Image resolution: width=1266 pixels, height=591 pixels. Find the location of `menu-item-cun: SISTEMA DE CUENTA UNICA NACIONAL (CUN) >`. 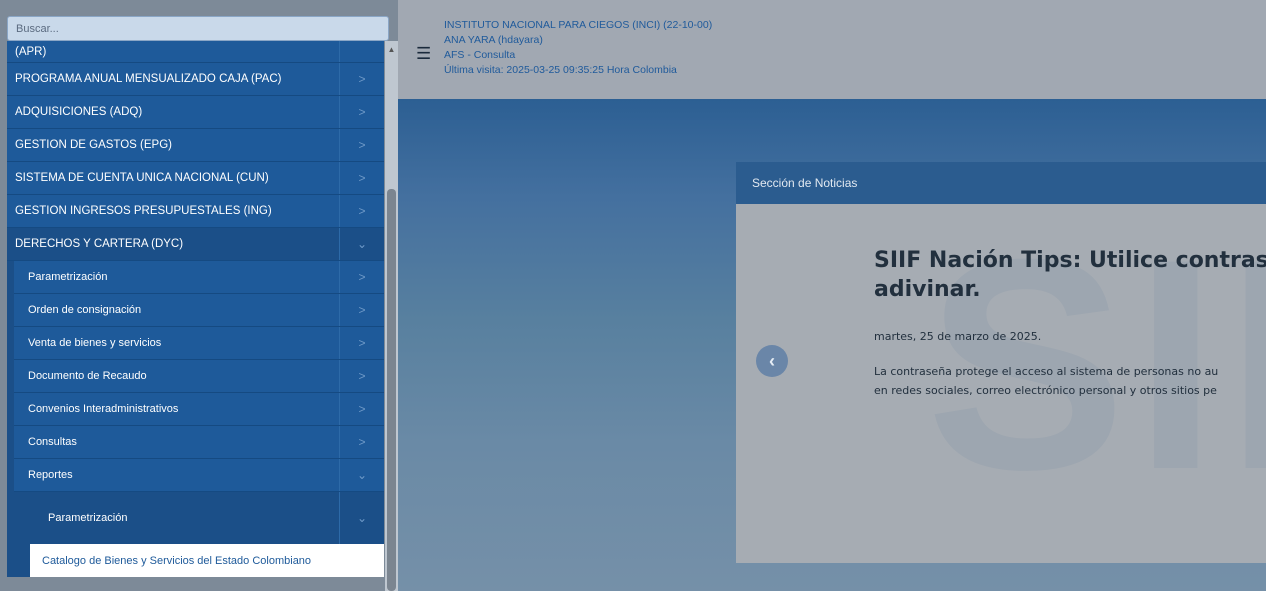

menu-item-cun: SISTEMA DE CUENTA UNICA NACIONAL (CUN) > is located at coordinates (195, 178).